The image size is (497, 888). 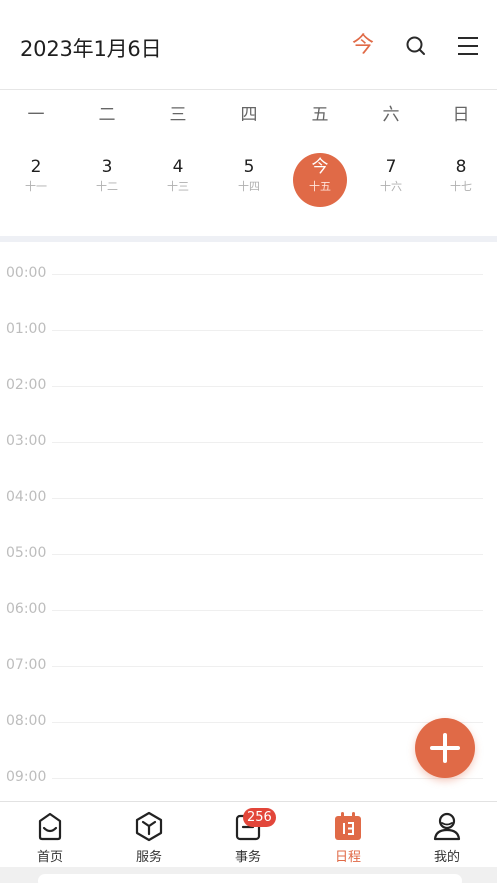 I want to click on lunar-date: 十六, so click(x=391, y=186).